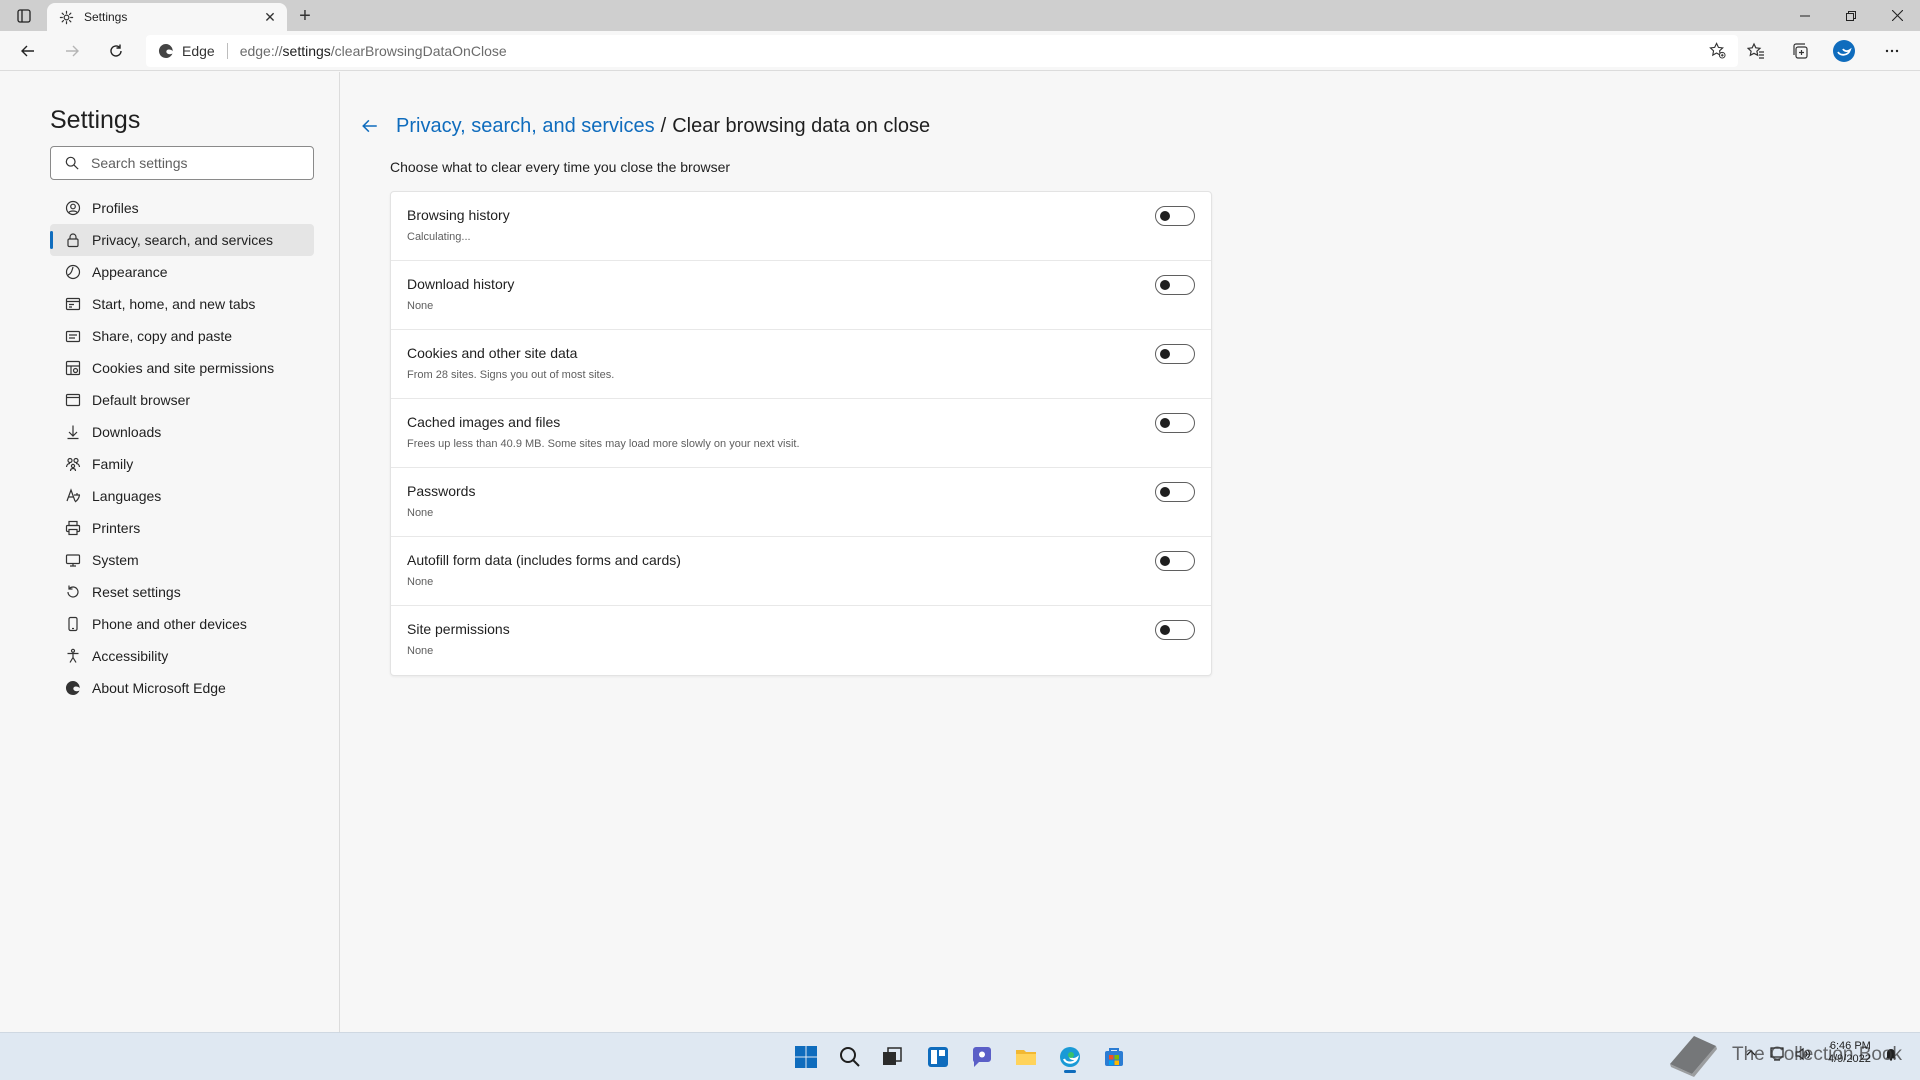 The image size is (1920, 1080). What do you see at coordinates (130, 272) in the screenshot?
I see `sidebar-item-label: Appearance` at bounding box center [130, 272].